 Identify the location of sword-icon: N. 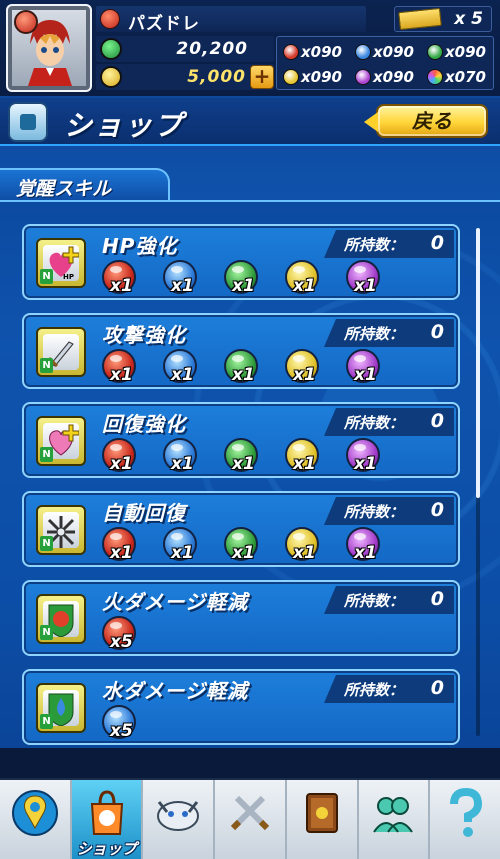
(61, 352).